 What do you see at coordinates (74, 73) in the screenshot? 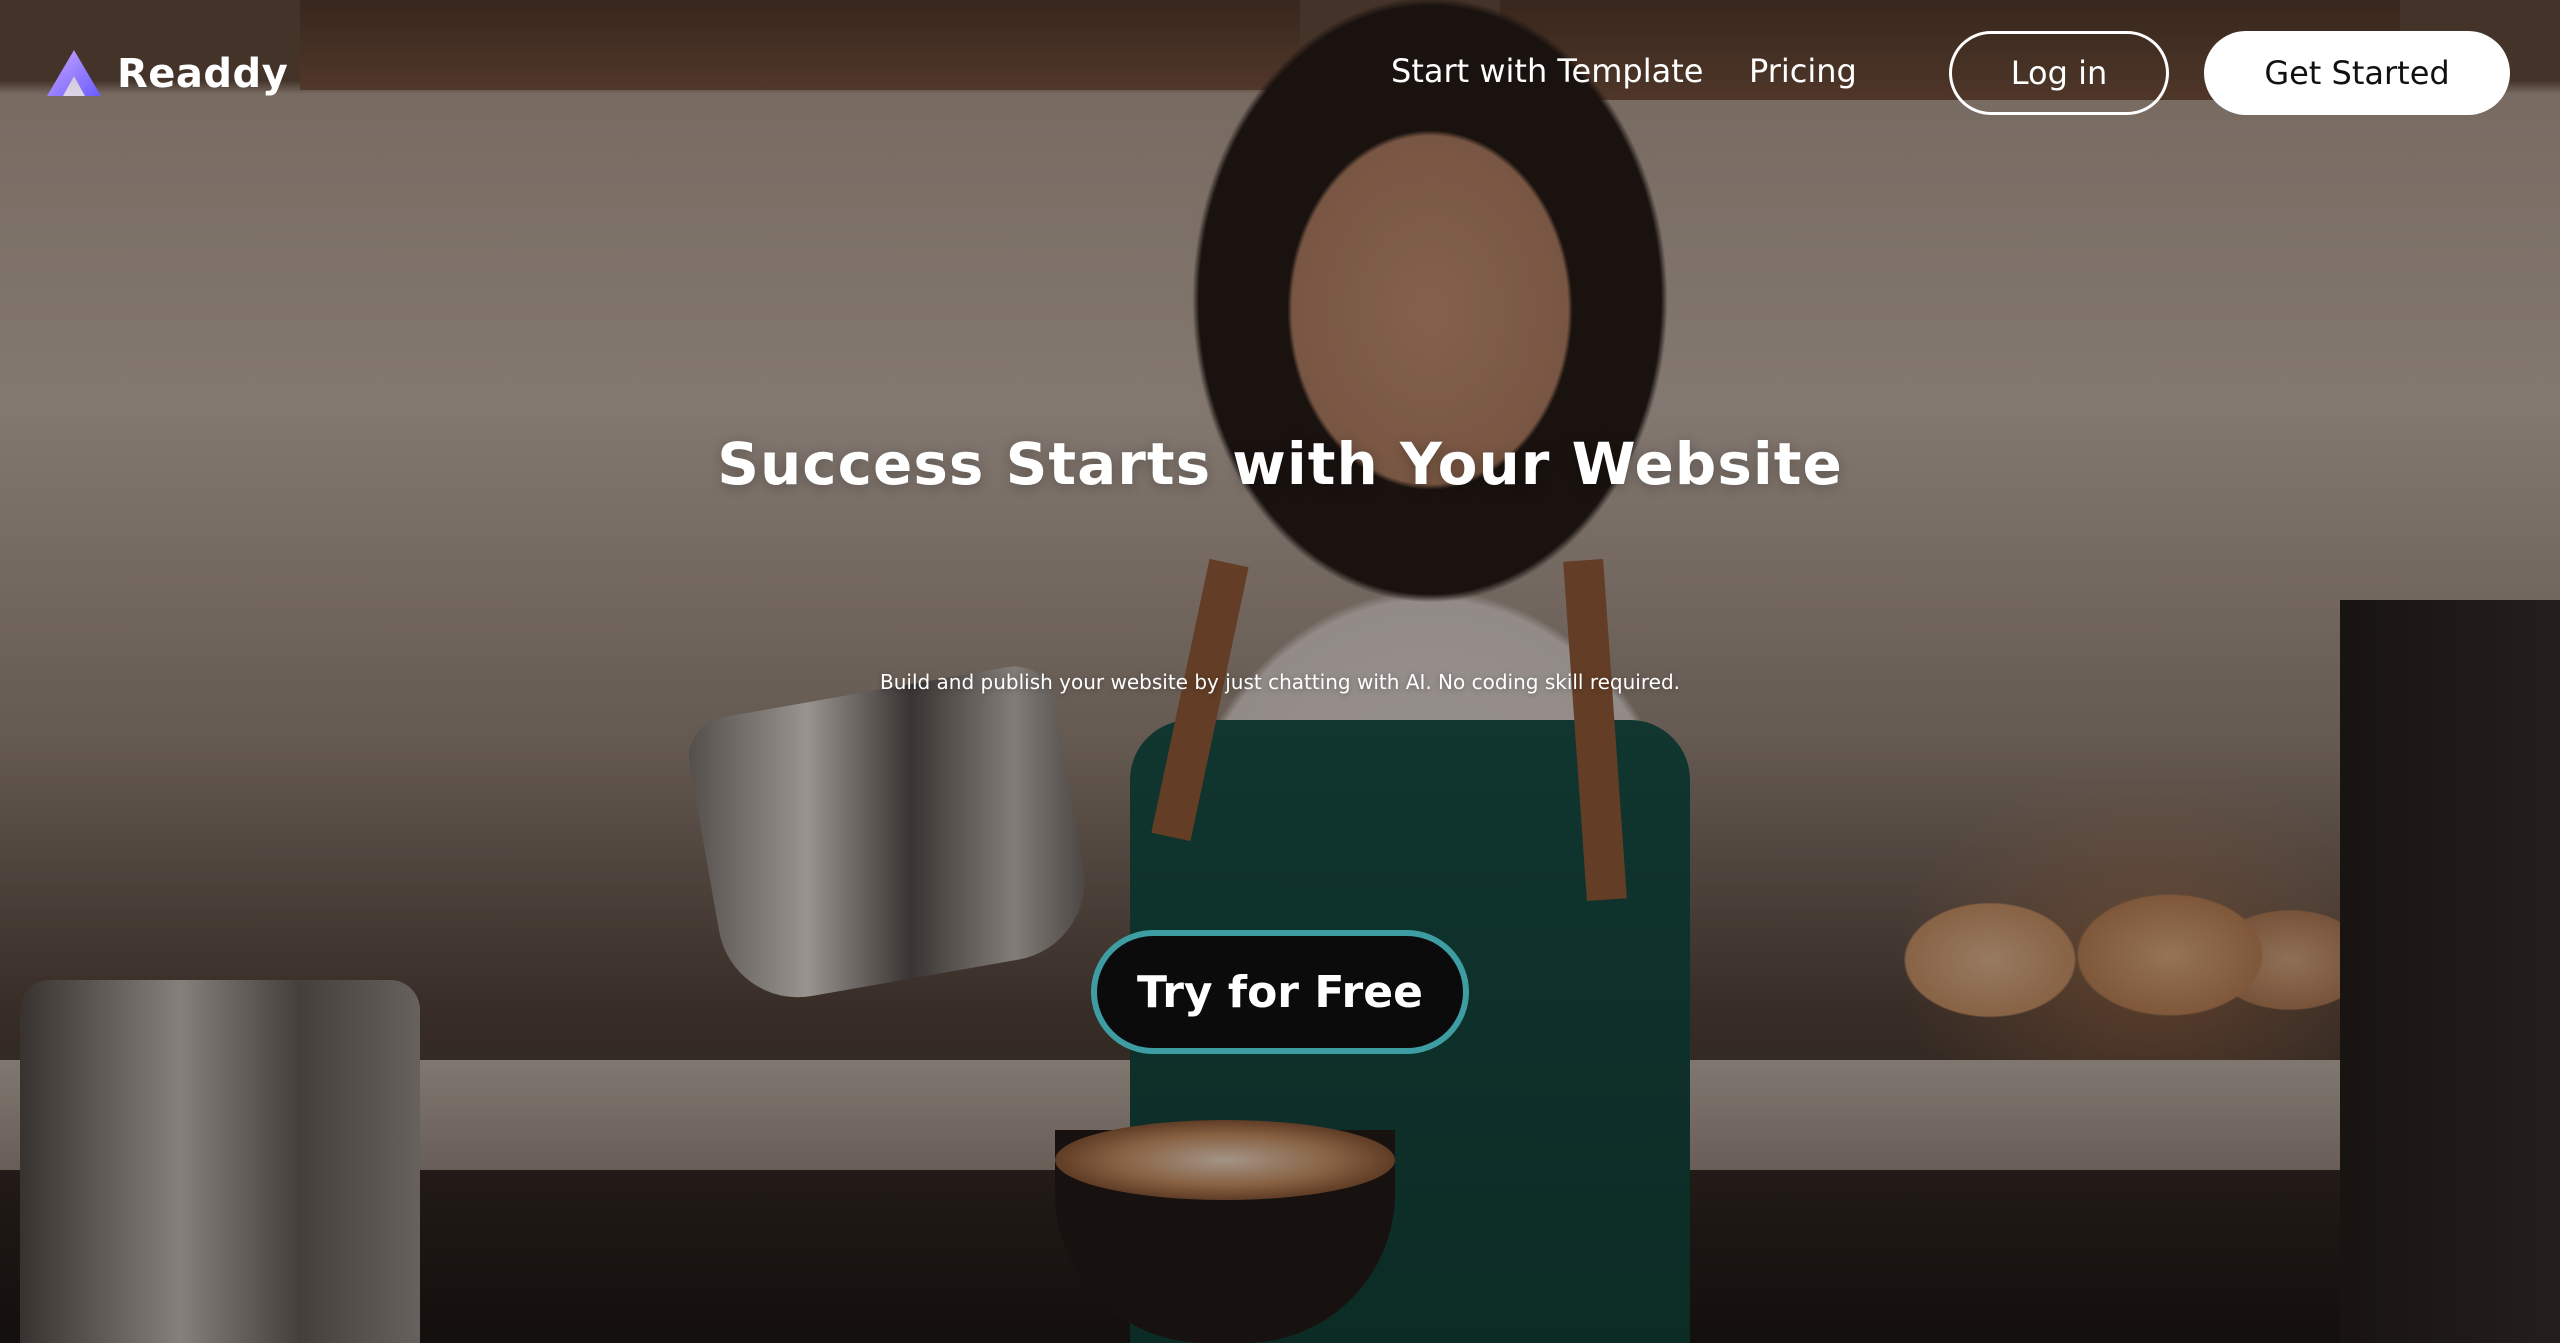
I see `readdy-logo-icon` at bounding box center [74, 73].